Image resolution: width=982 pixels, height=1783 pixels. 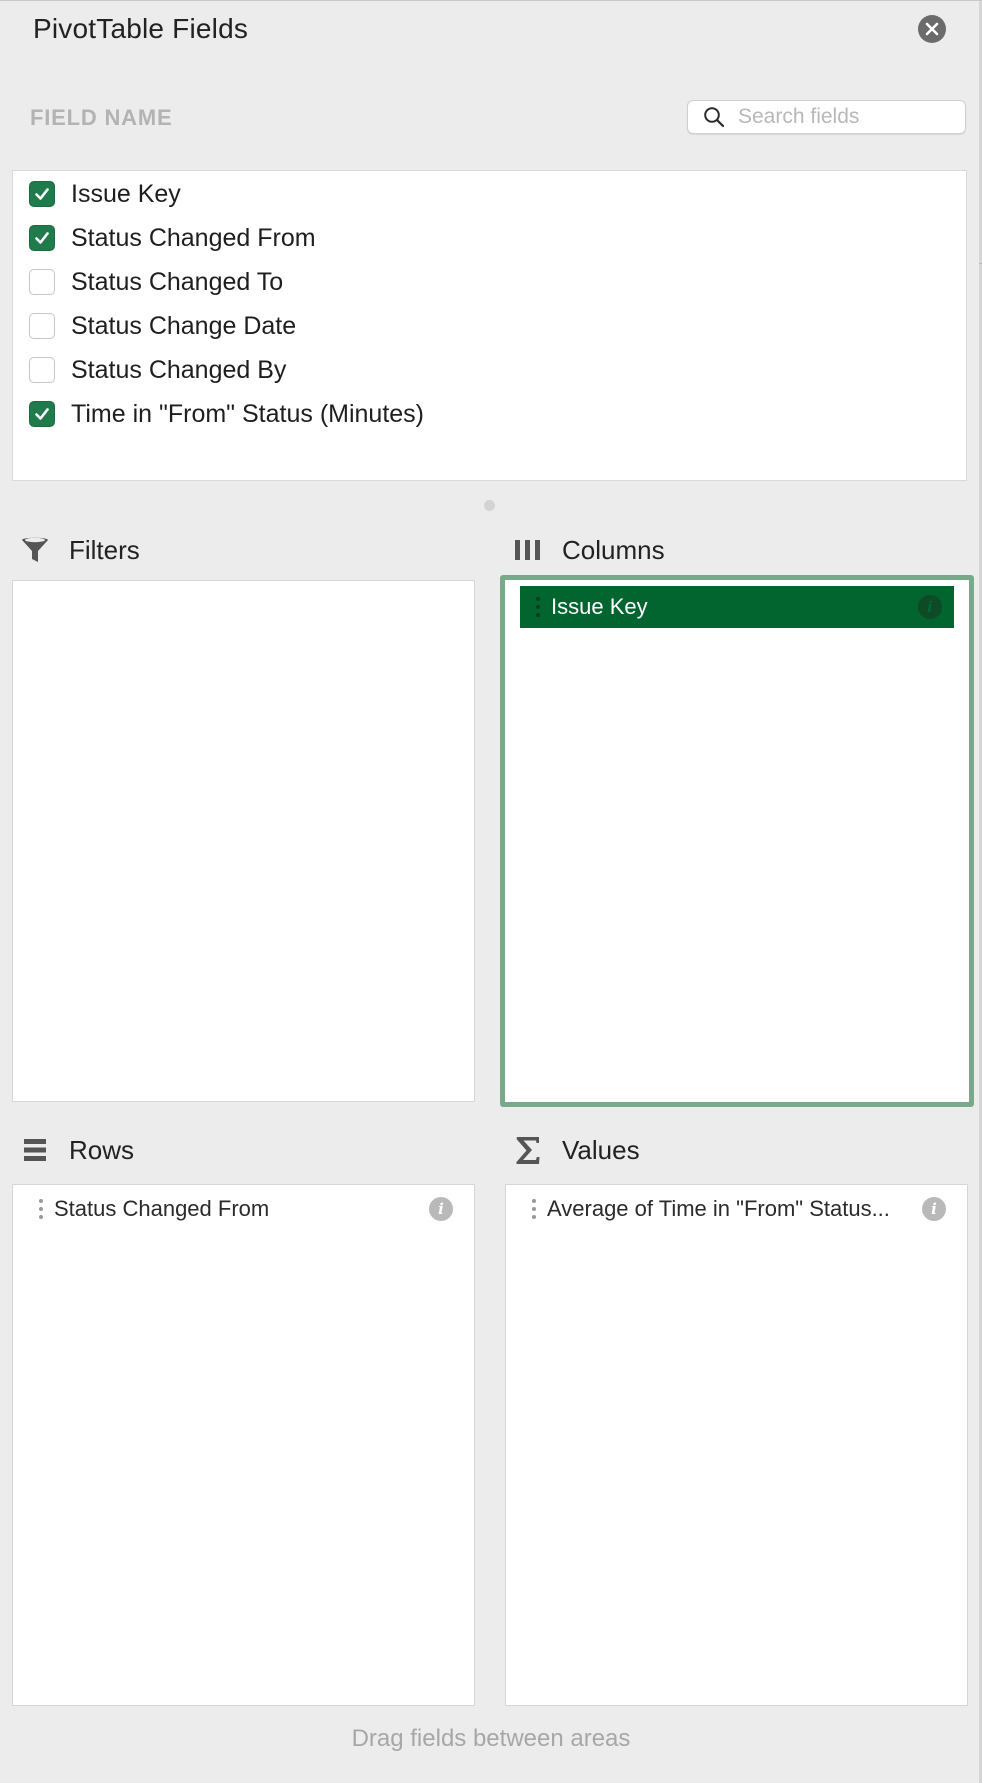 What do you see at coordinates (101, 117) in the screenshot?
I see `field-name-header: FIELD NAME` at bounding box center [101, 117].